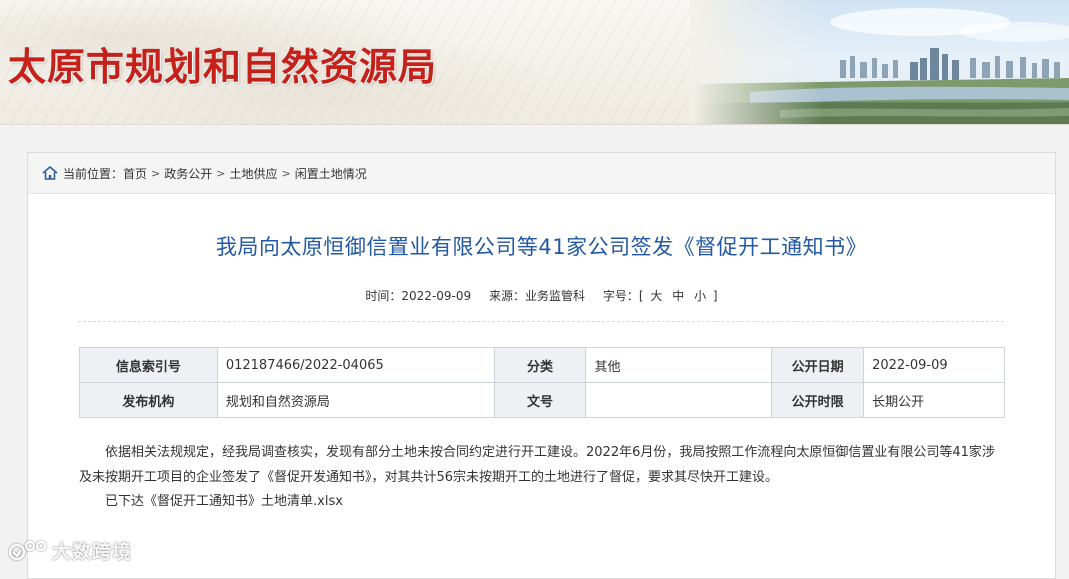  What do you see at coordinates (541, 247) in the screenshot?
I see `article-title: 我局向太原恒御信置业有限公司等41家公司签发《督促开工通知书》` at bounding box center [541, 247].